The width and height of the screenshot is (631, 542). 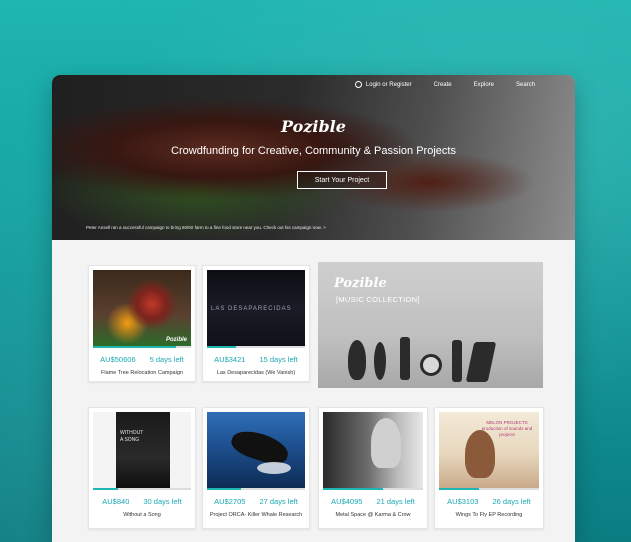 I want to click on card-stats: AU$3421 15 days left, so click(x=256, y=359).